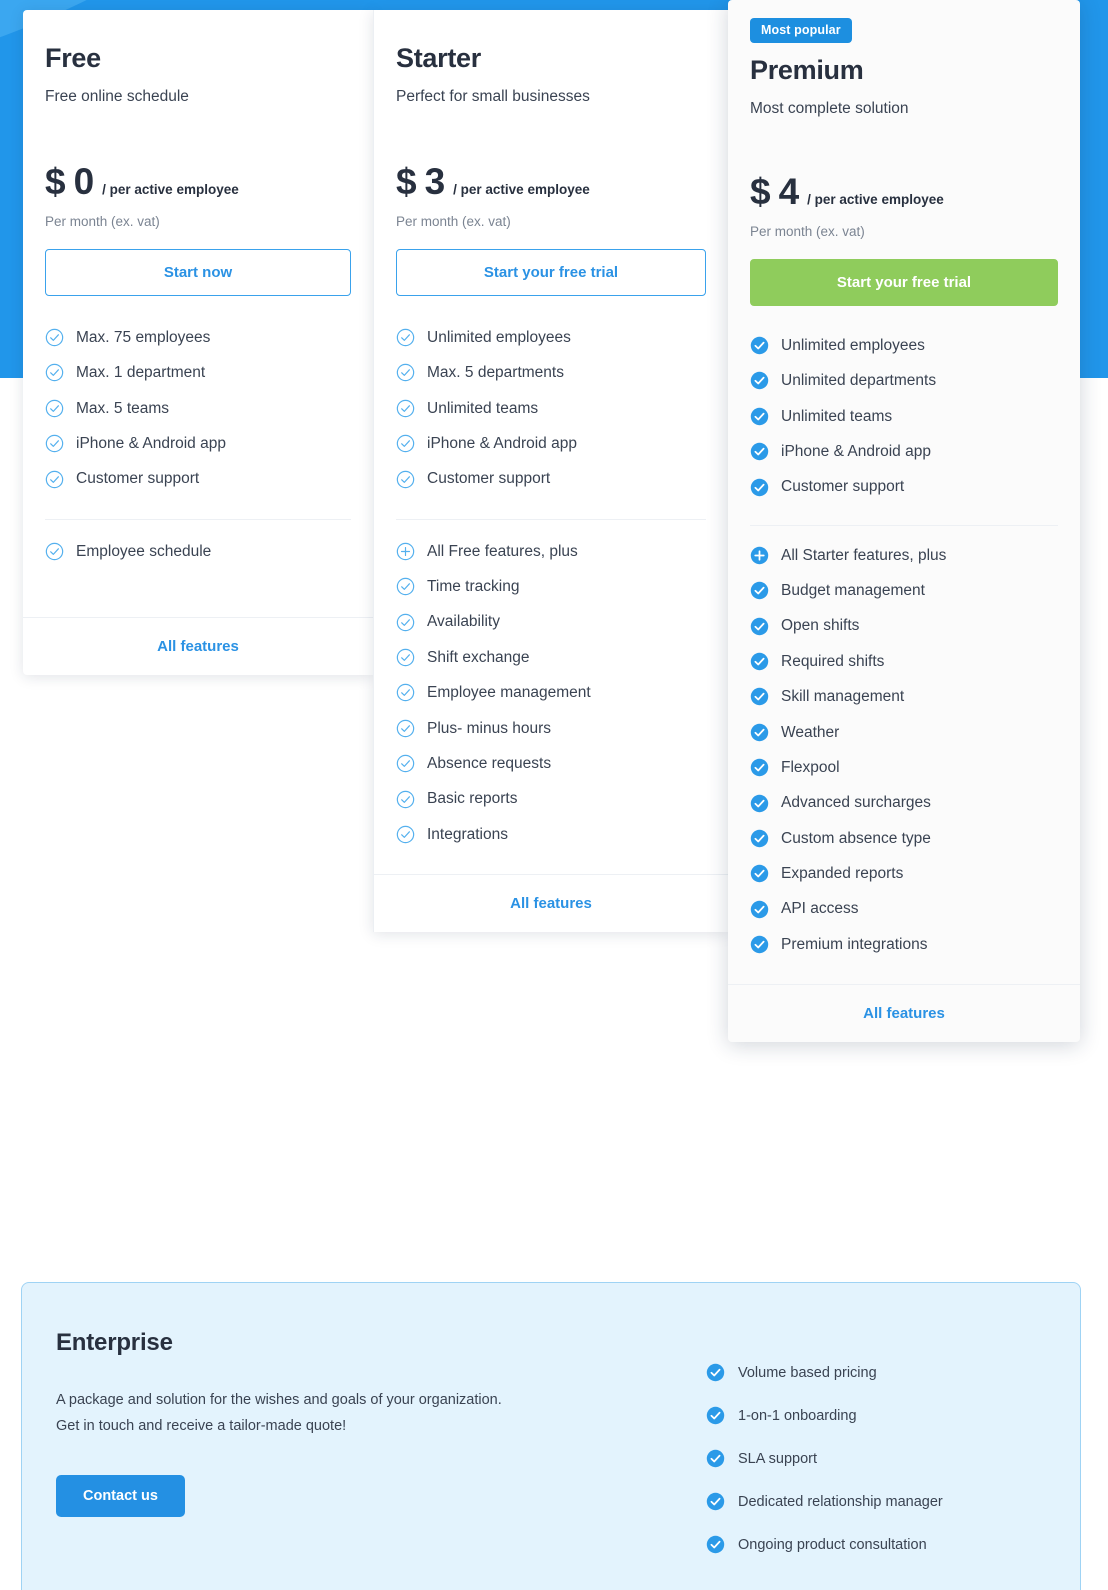  I want to click on feature-item: Skill management, so click(904, 696).